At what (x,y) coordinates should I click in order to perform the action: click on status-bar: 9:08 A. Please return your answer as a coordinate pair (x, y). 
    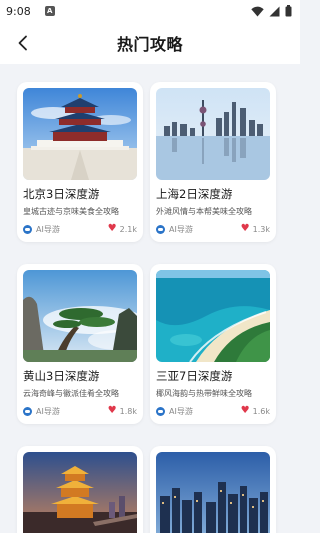
    Looking at the image, I should click on (150, 11).